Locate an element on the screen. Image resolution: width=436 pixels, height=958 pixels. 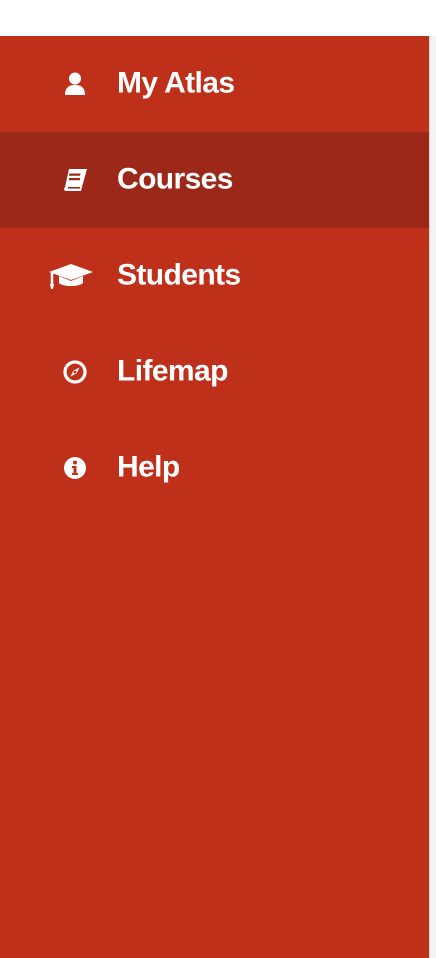
sidebar-item-my-atlas: My Atlas is located at coordinates (214, 84).